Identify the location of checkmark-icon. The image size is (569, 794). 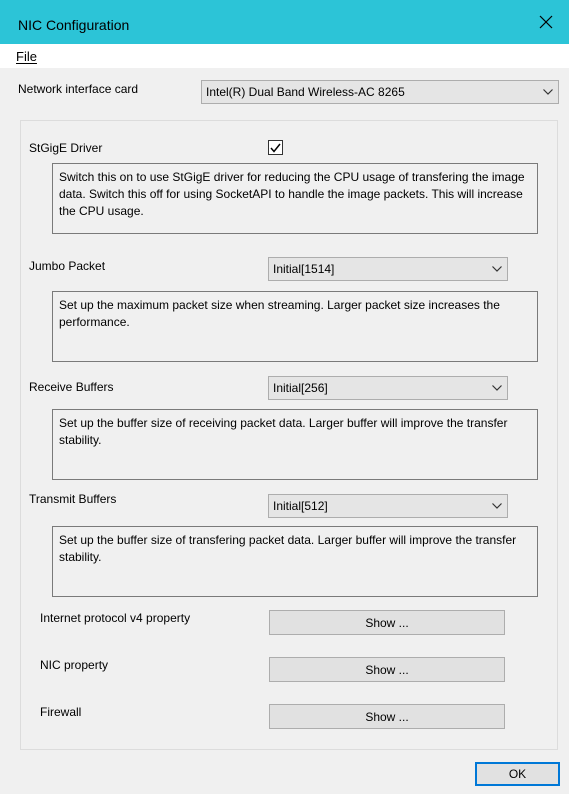
(275, 148).